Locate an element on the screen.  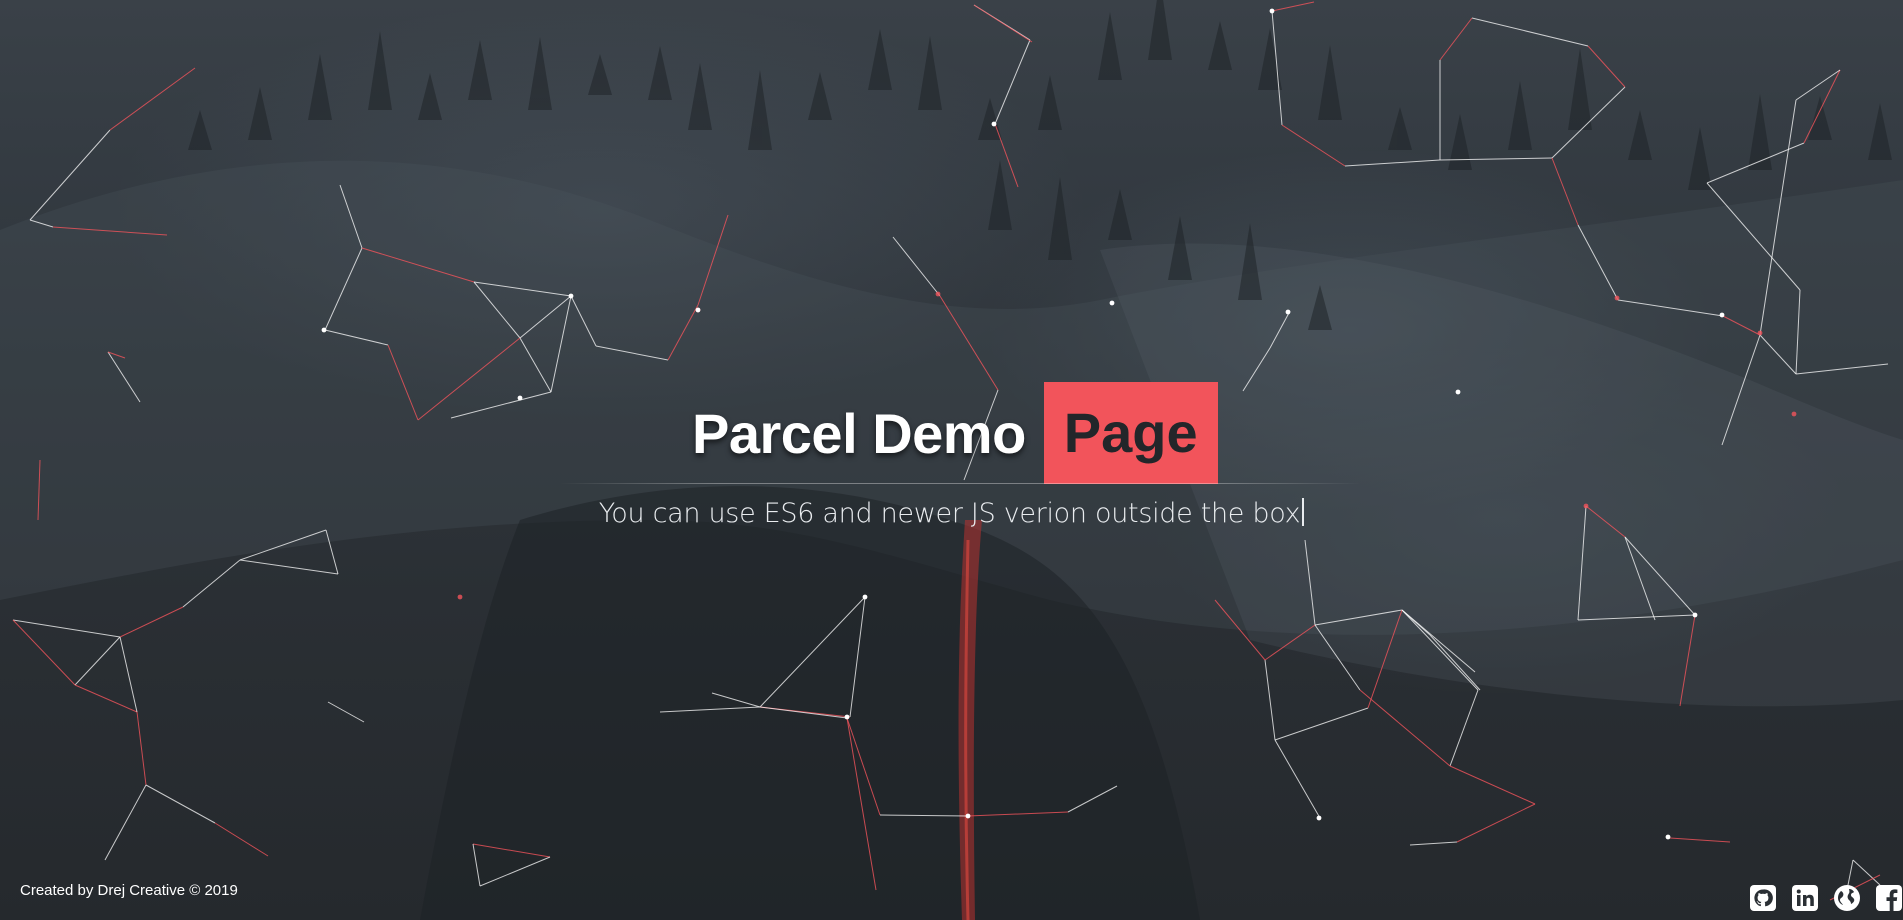
globe-icon is located at coordinates (1847, 898).